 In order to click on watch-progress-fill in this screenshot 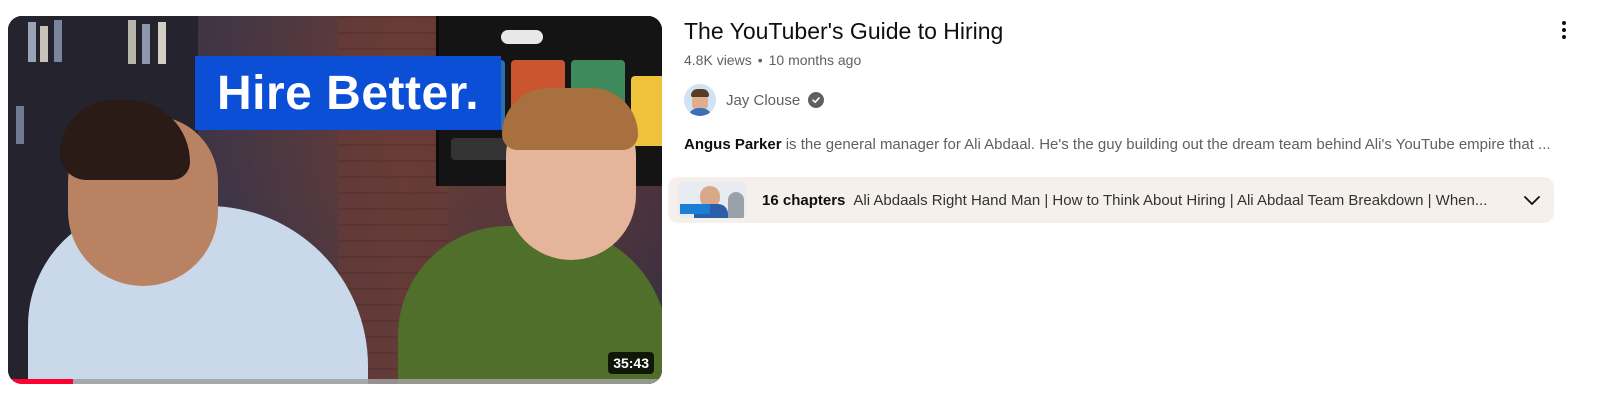, I will do `click(41, 381)`.